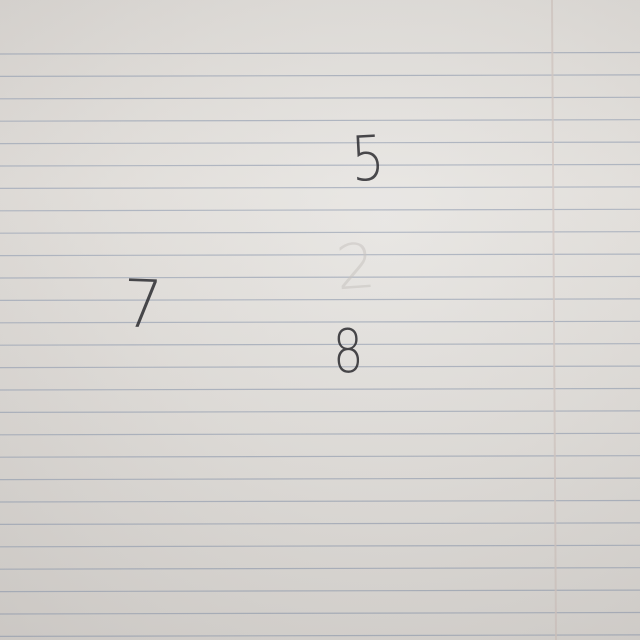 The width and height of the screenshot is (640, 640). What do you see at coordinates (355, 266) in the screenshot?
I see `erased-digit: 2` at bounding box center [355, 266].